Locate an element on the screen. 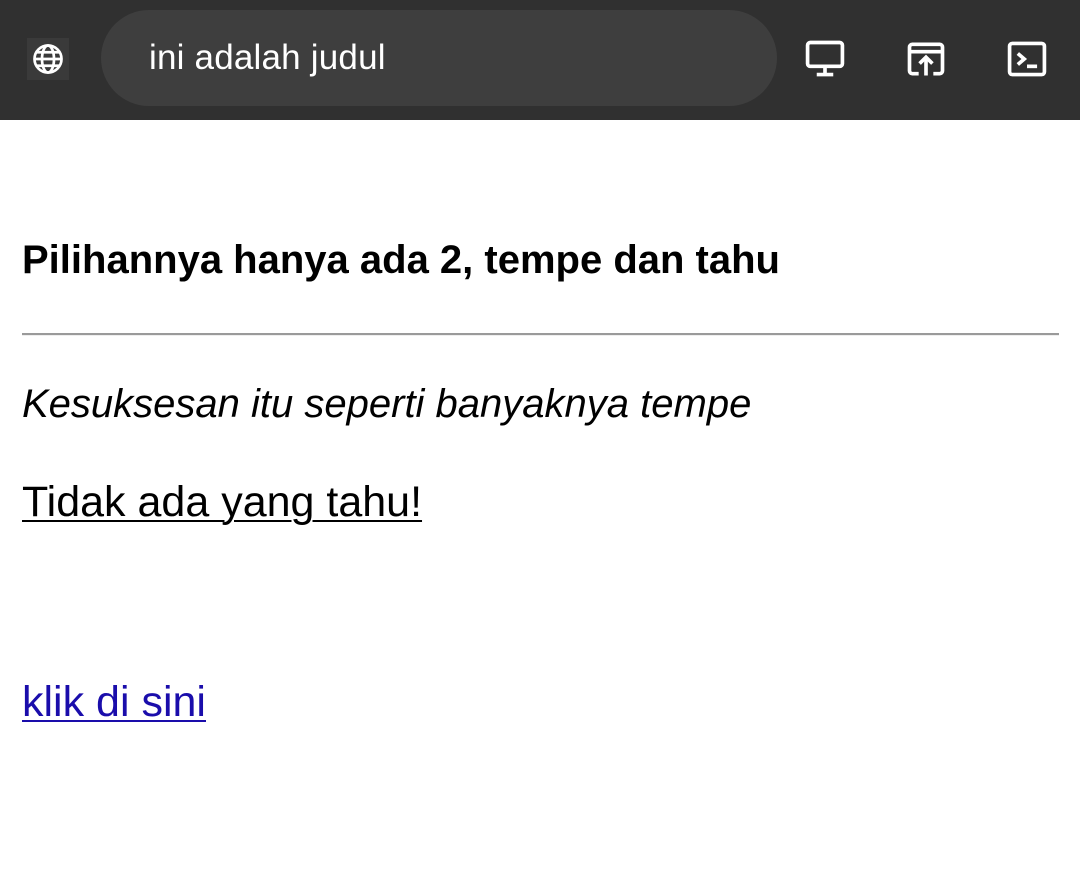  open-in-browser-button is located at coordinates (926, 59).